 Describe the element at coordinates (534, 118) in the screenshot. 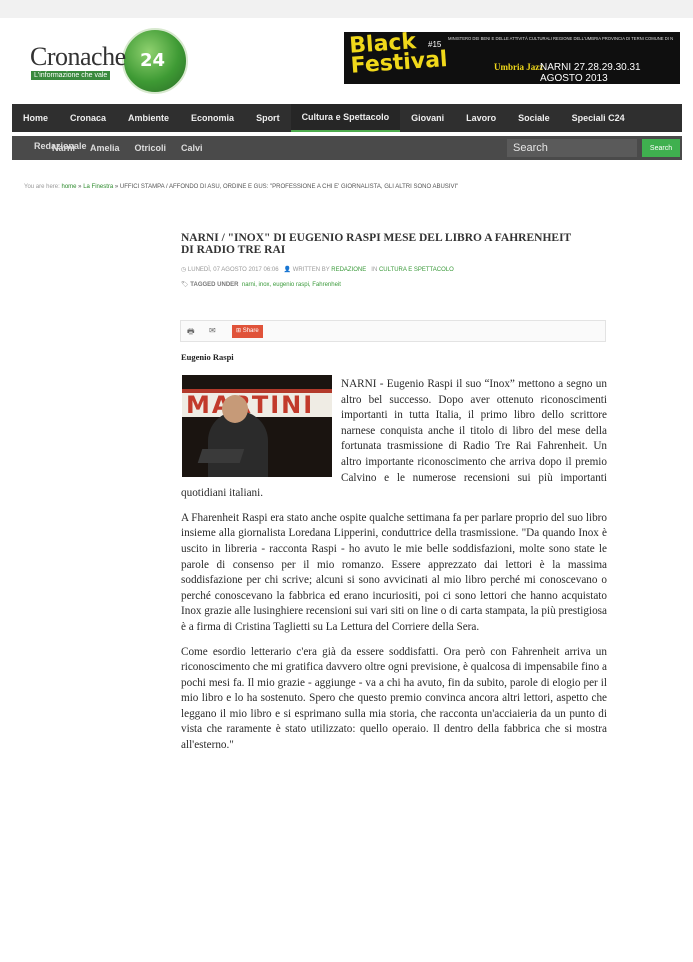

I see `nav-item-sociale: Sociale` at that location.